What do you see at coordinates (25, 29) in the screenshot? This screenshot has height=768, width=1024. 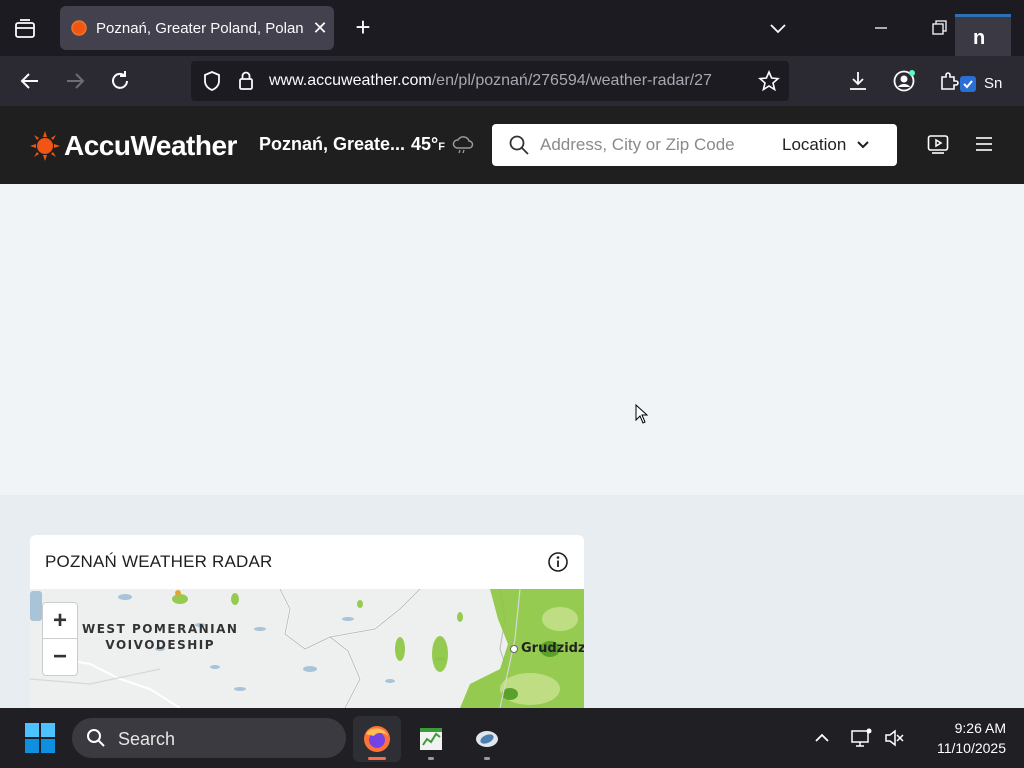 I see `tab-list-icon` at bounding box center [25, 29].